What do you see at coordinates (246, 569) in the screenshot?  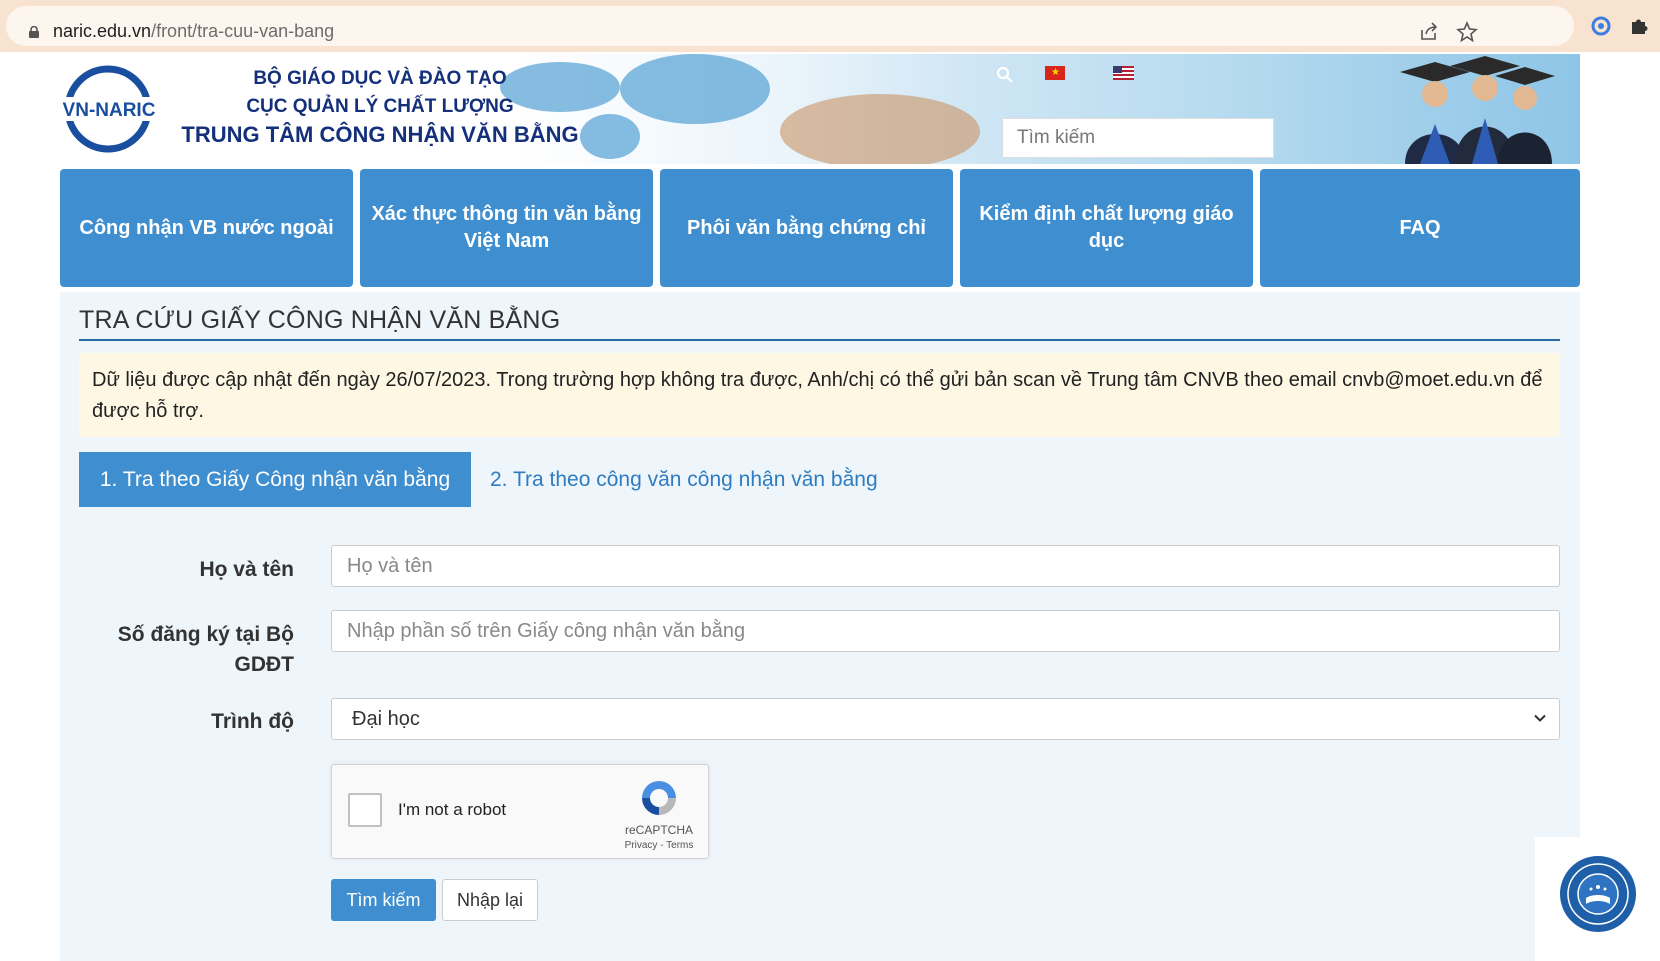 I see `full-name-label: Họ và tên` at bounding box center [246, 569].